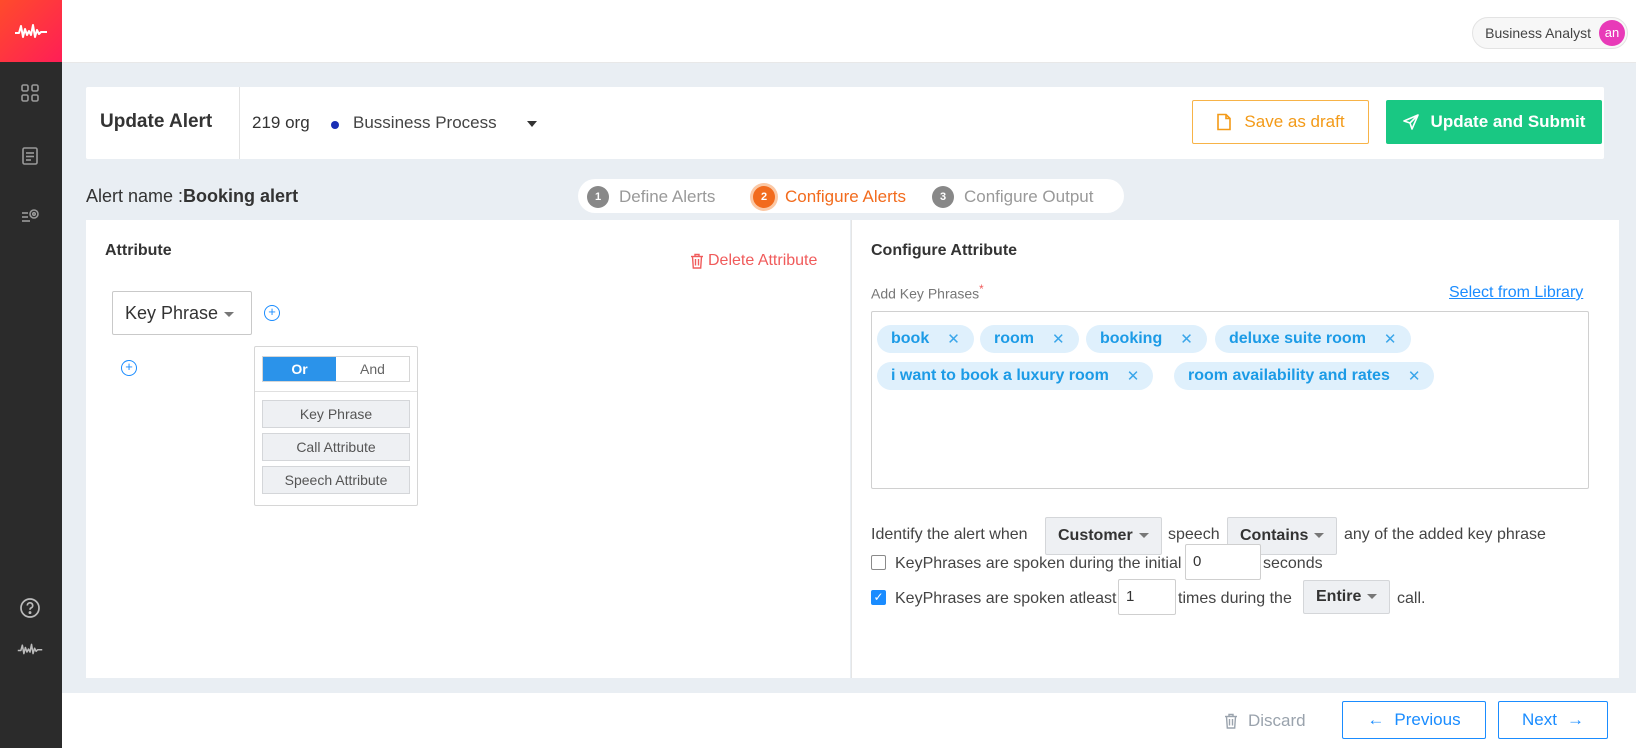  Describe the element at coordinates (1376, 719) in the screenshot. I see `arrow-left-icon: ←` at that location.